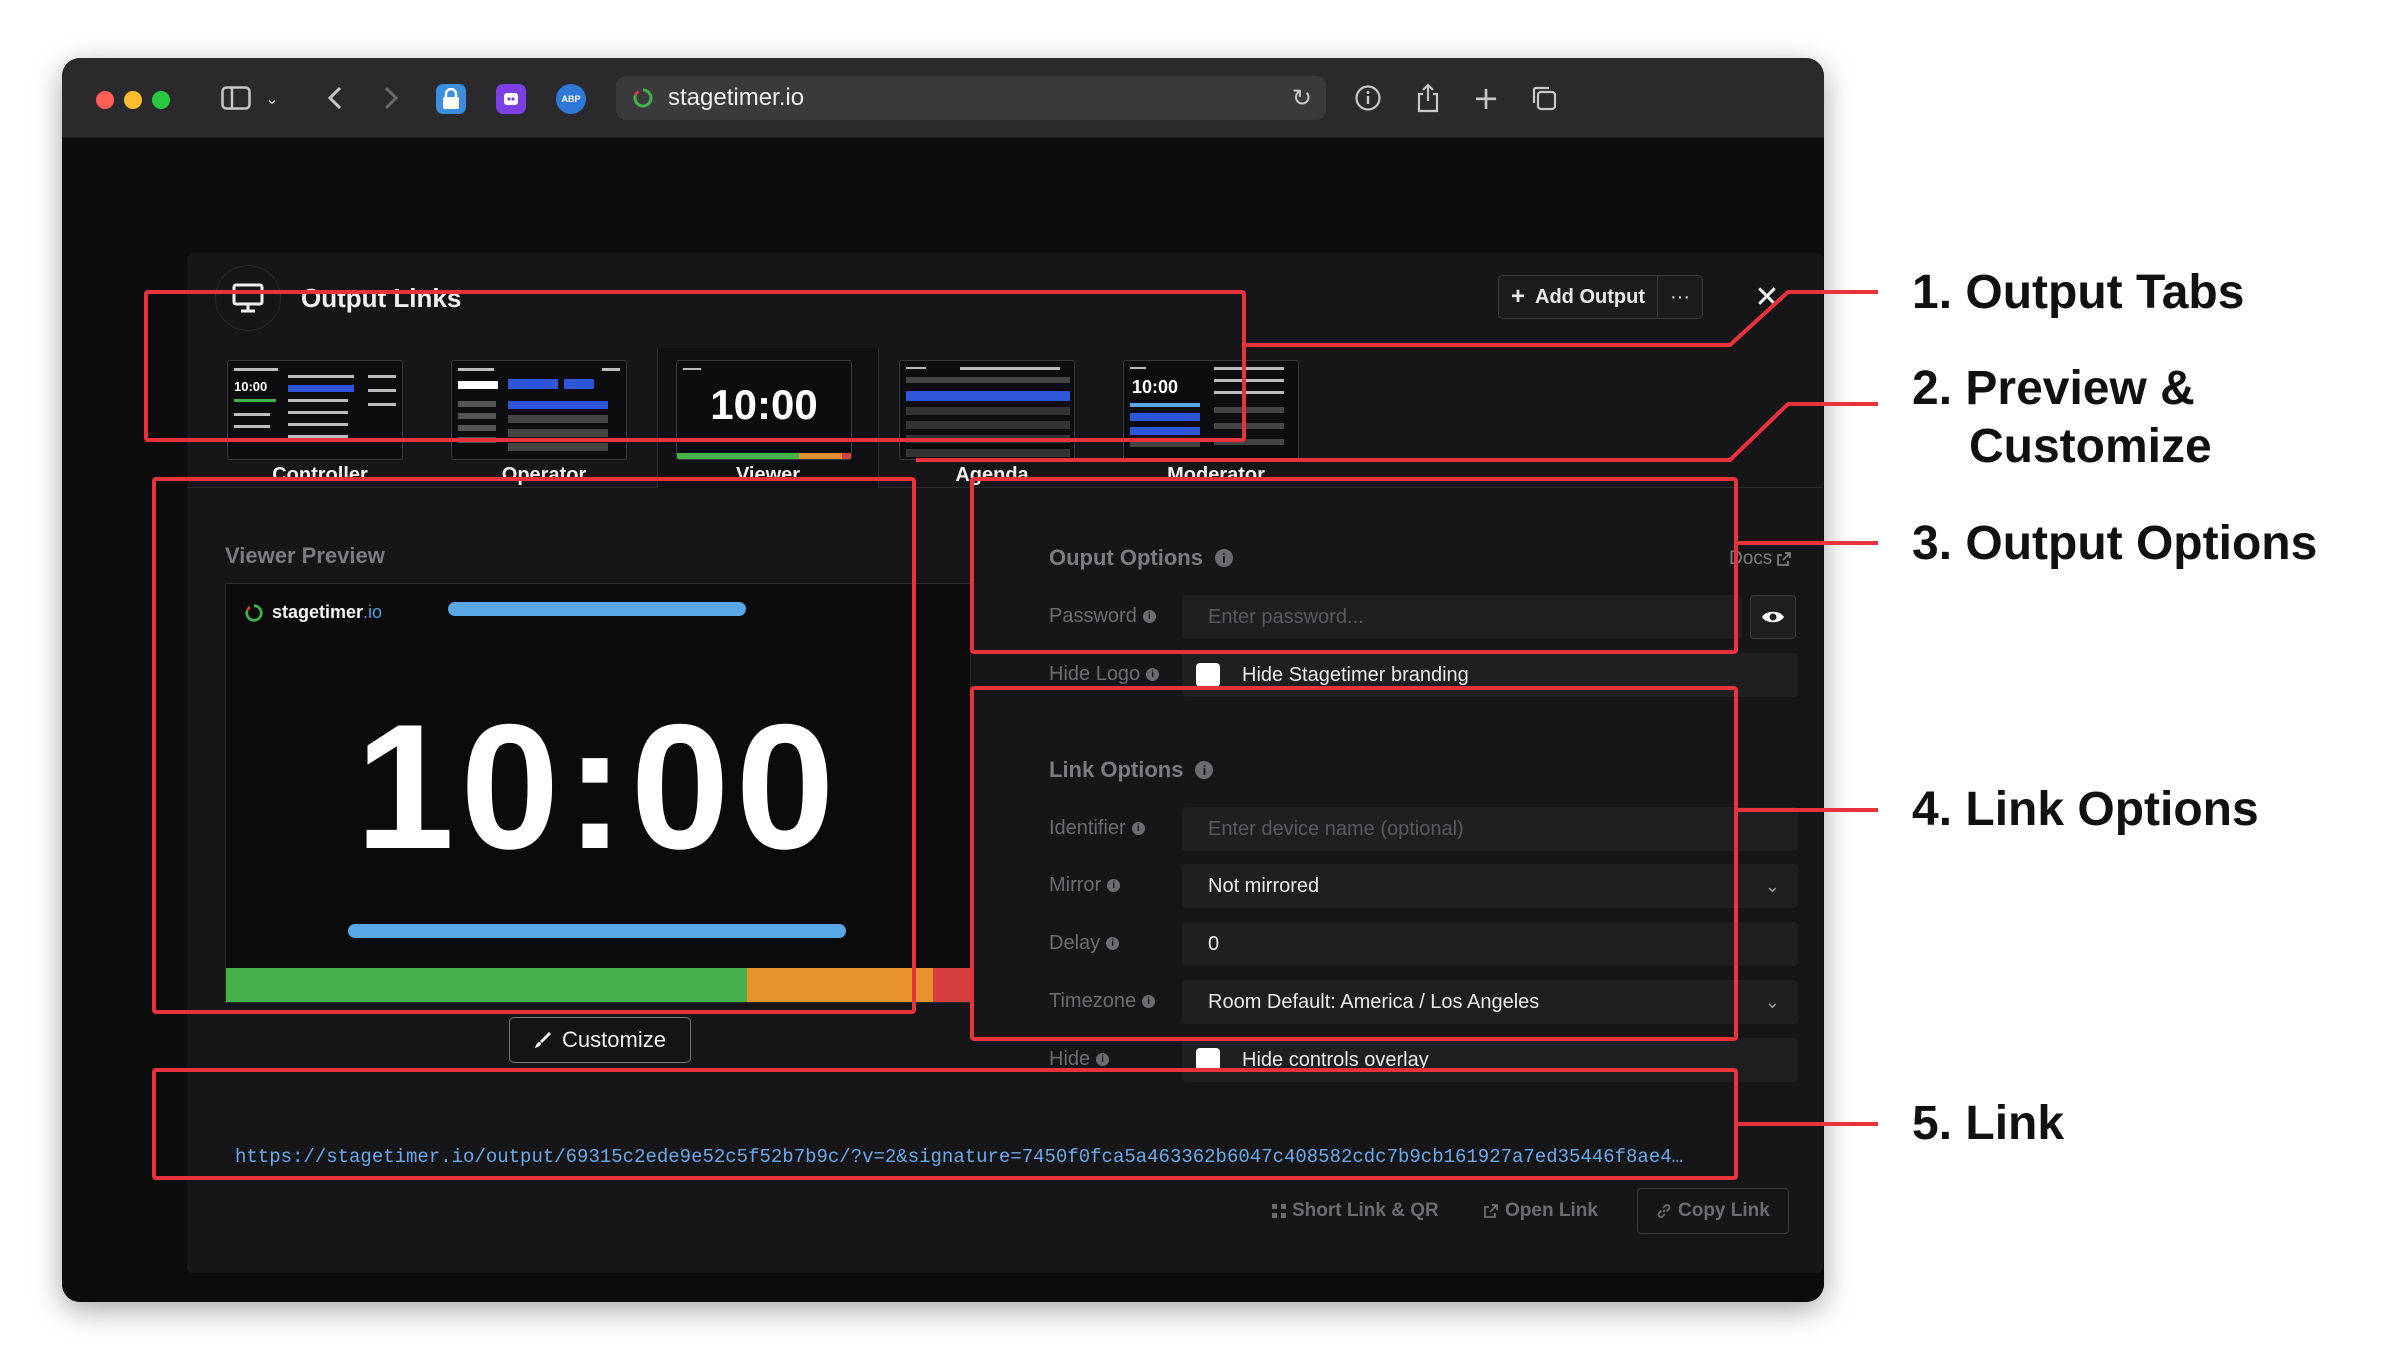  I want to click on eye-icon, so click(1773, 617).